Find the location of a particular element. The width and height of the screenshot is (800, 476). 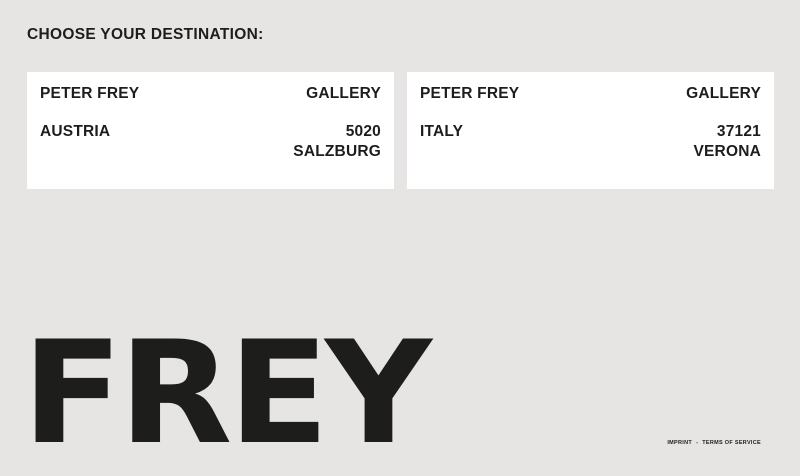

imprint-link: IMPRINT is located at coordinates (679, 443).